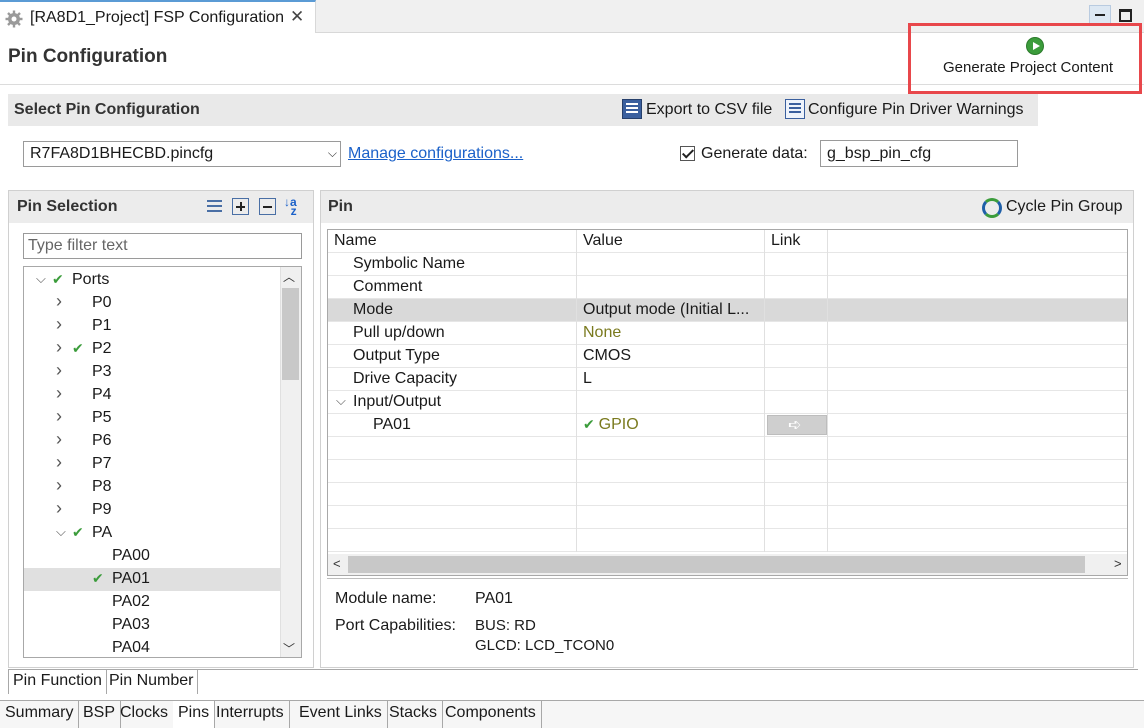 This screenshot has height=728, width=1144. What do you see at coordinates (452, 241) in the screenshot?
I see `column-header-name: Name` at bounding box center [452, 241].